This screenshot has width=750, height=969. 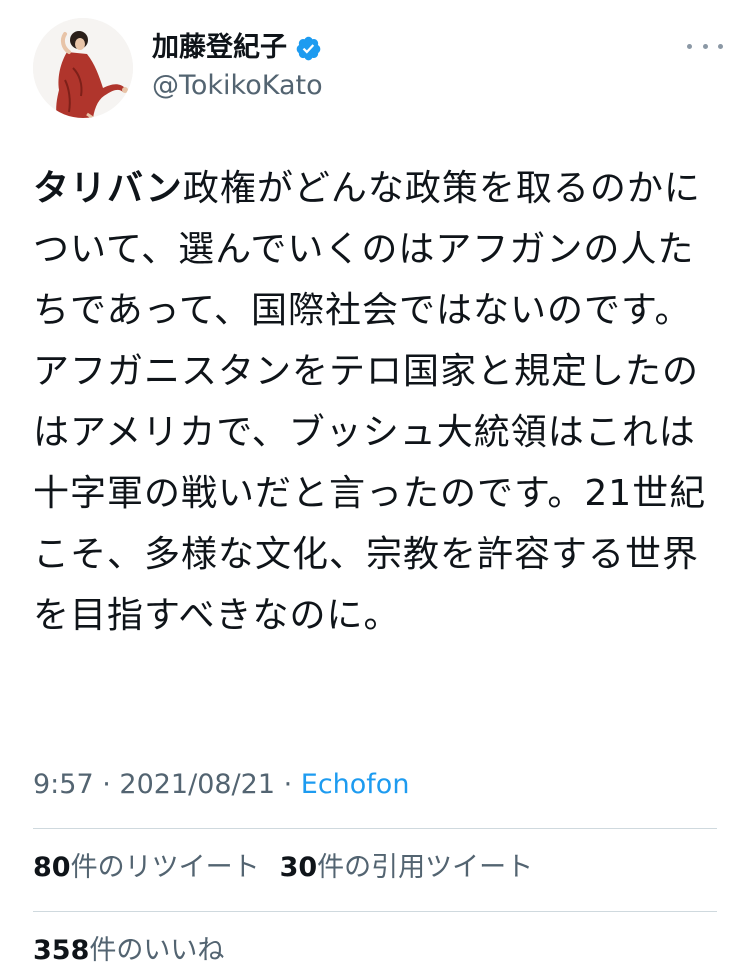 I want to click on avatar-image, so click(x=83, y=68).